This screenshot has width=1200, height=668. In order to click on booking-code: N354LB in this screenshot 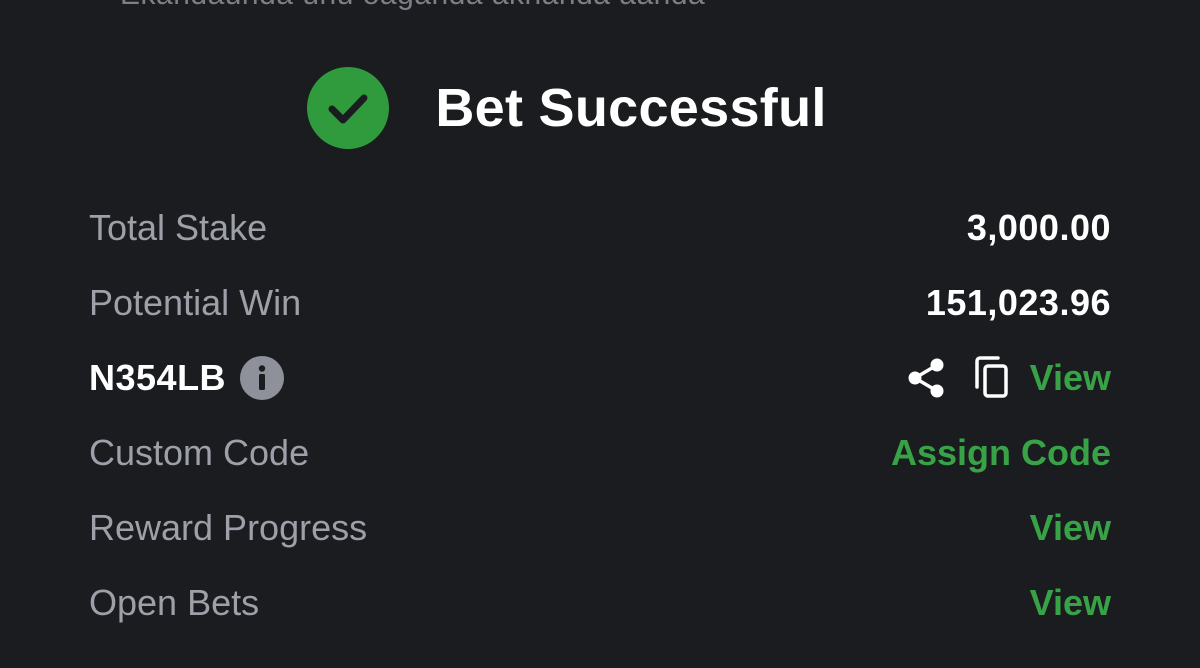, I will do `click(158, 377)`.